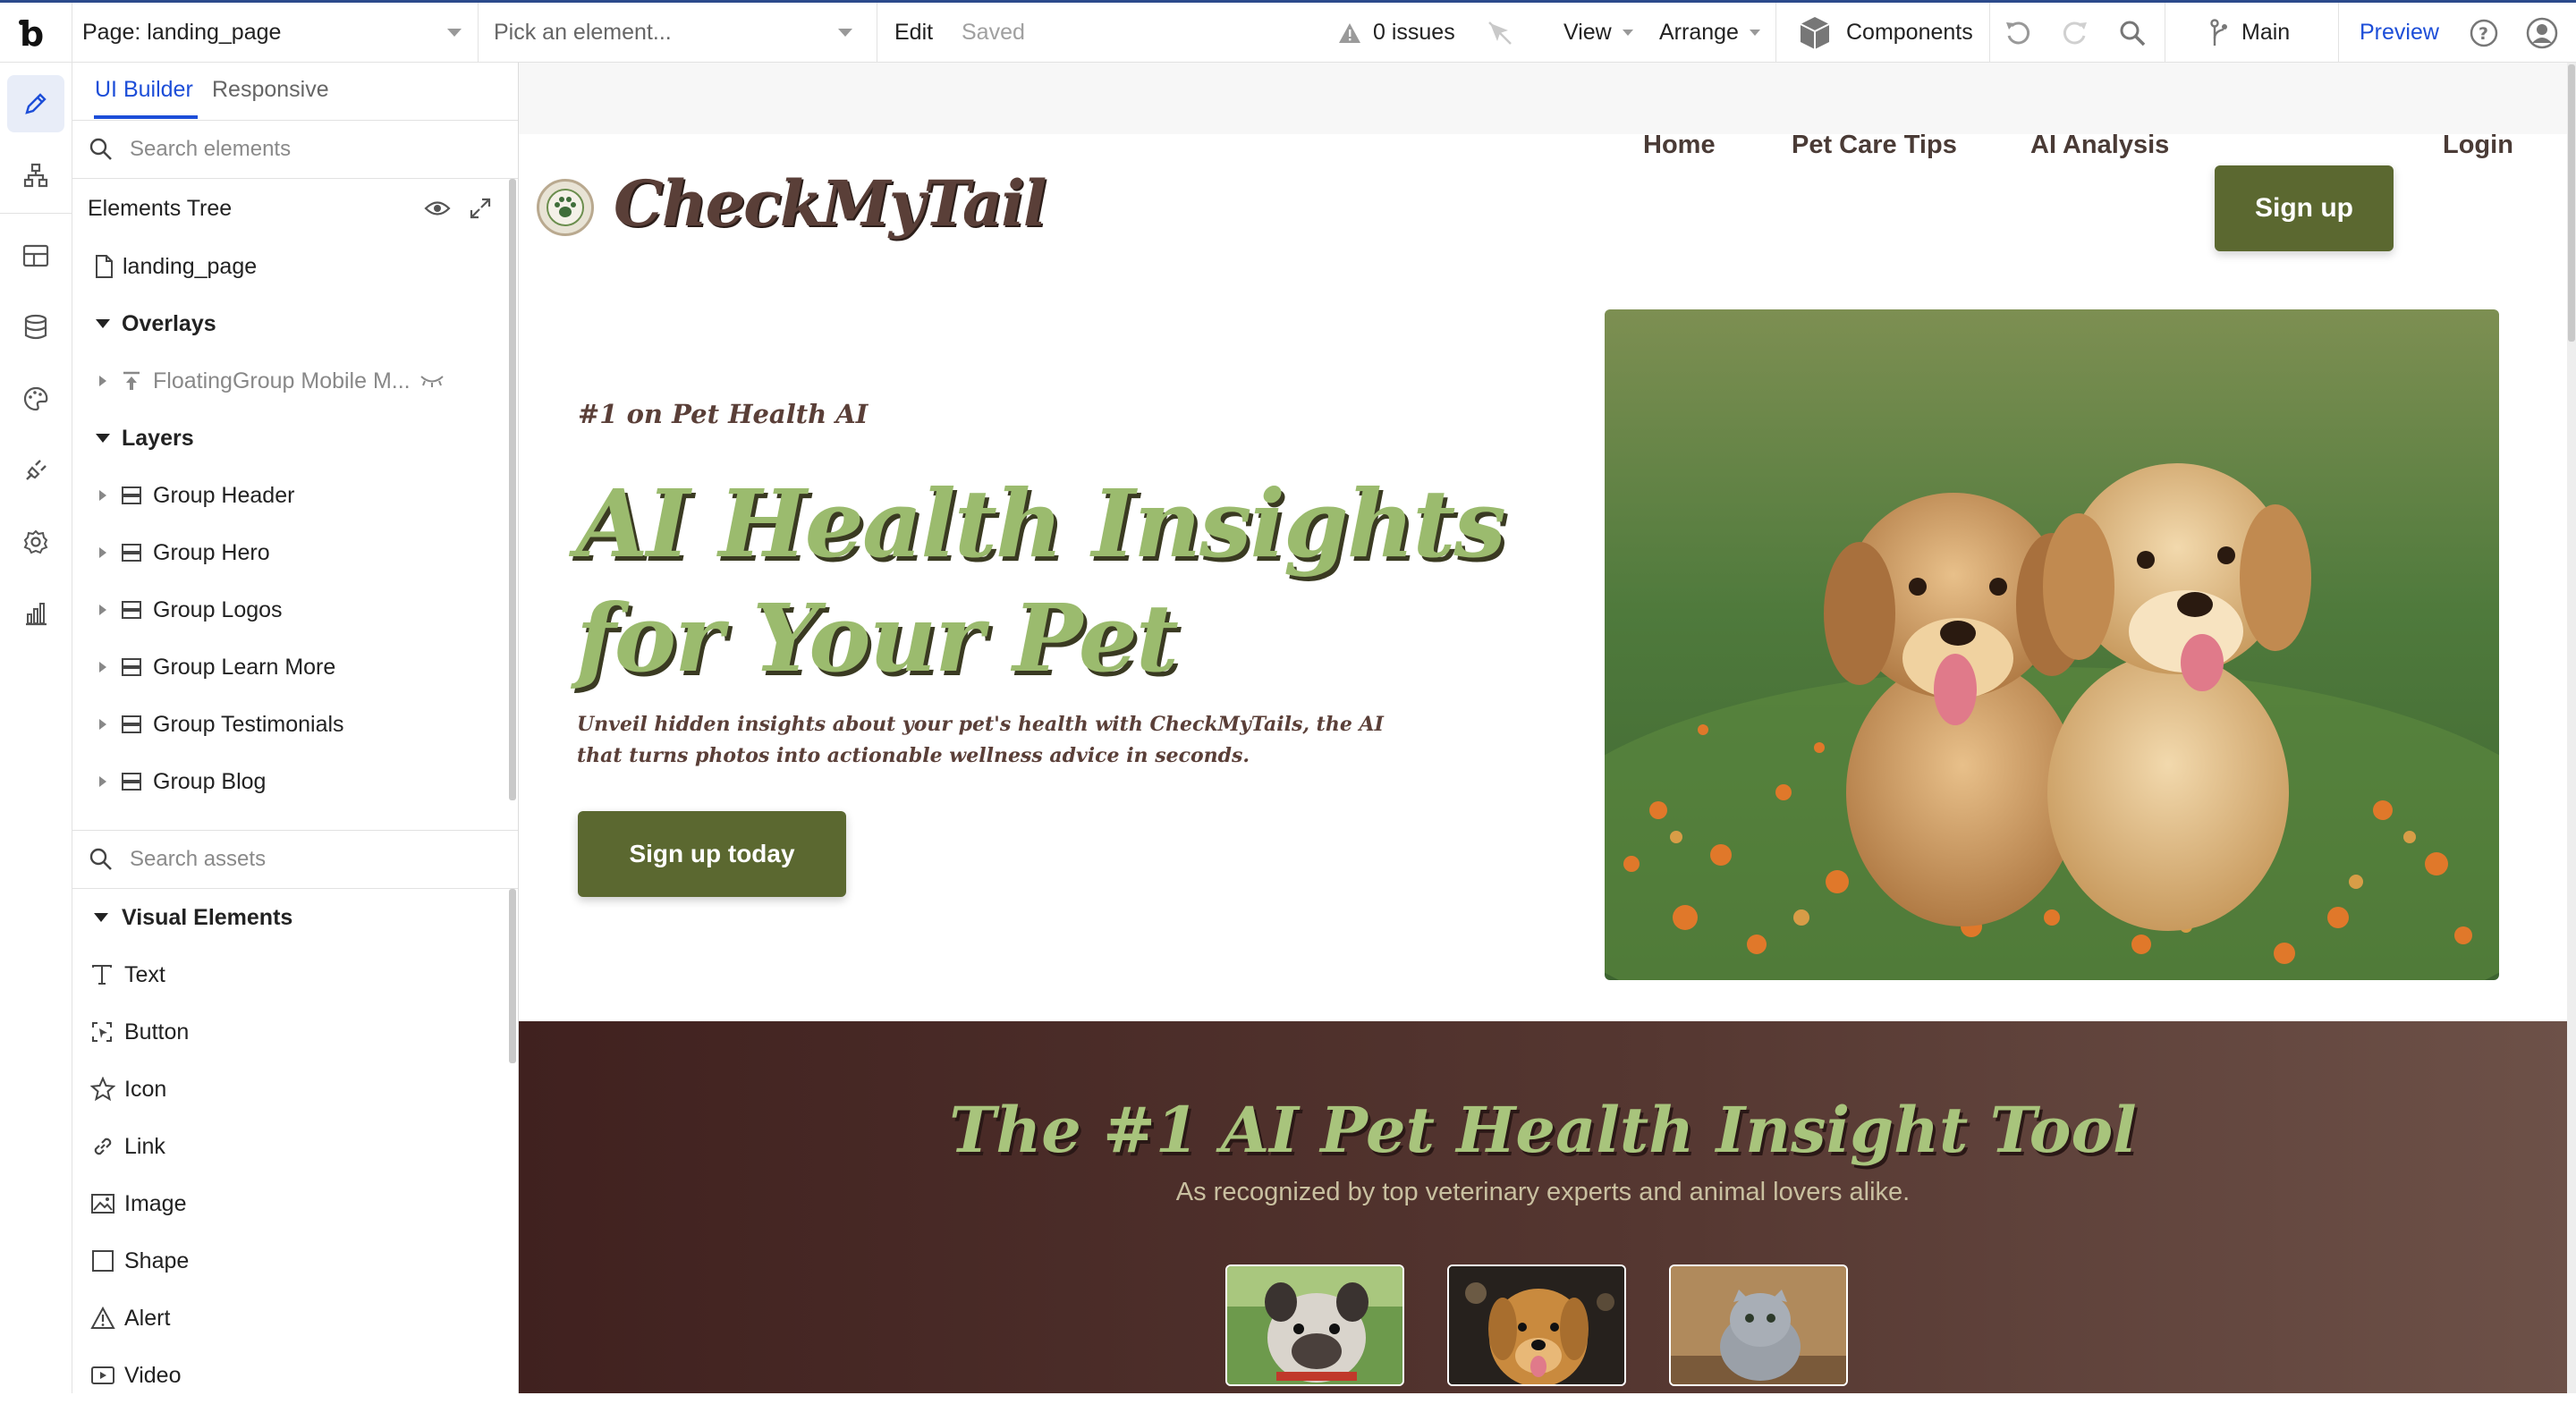 This screenshot has height=1404, width=2576. What do you see at coordinates (287, 1090) in the screenshot?
I see `palette-item-icon: Icon` at bounding box center [287, 1090].